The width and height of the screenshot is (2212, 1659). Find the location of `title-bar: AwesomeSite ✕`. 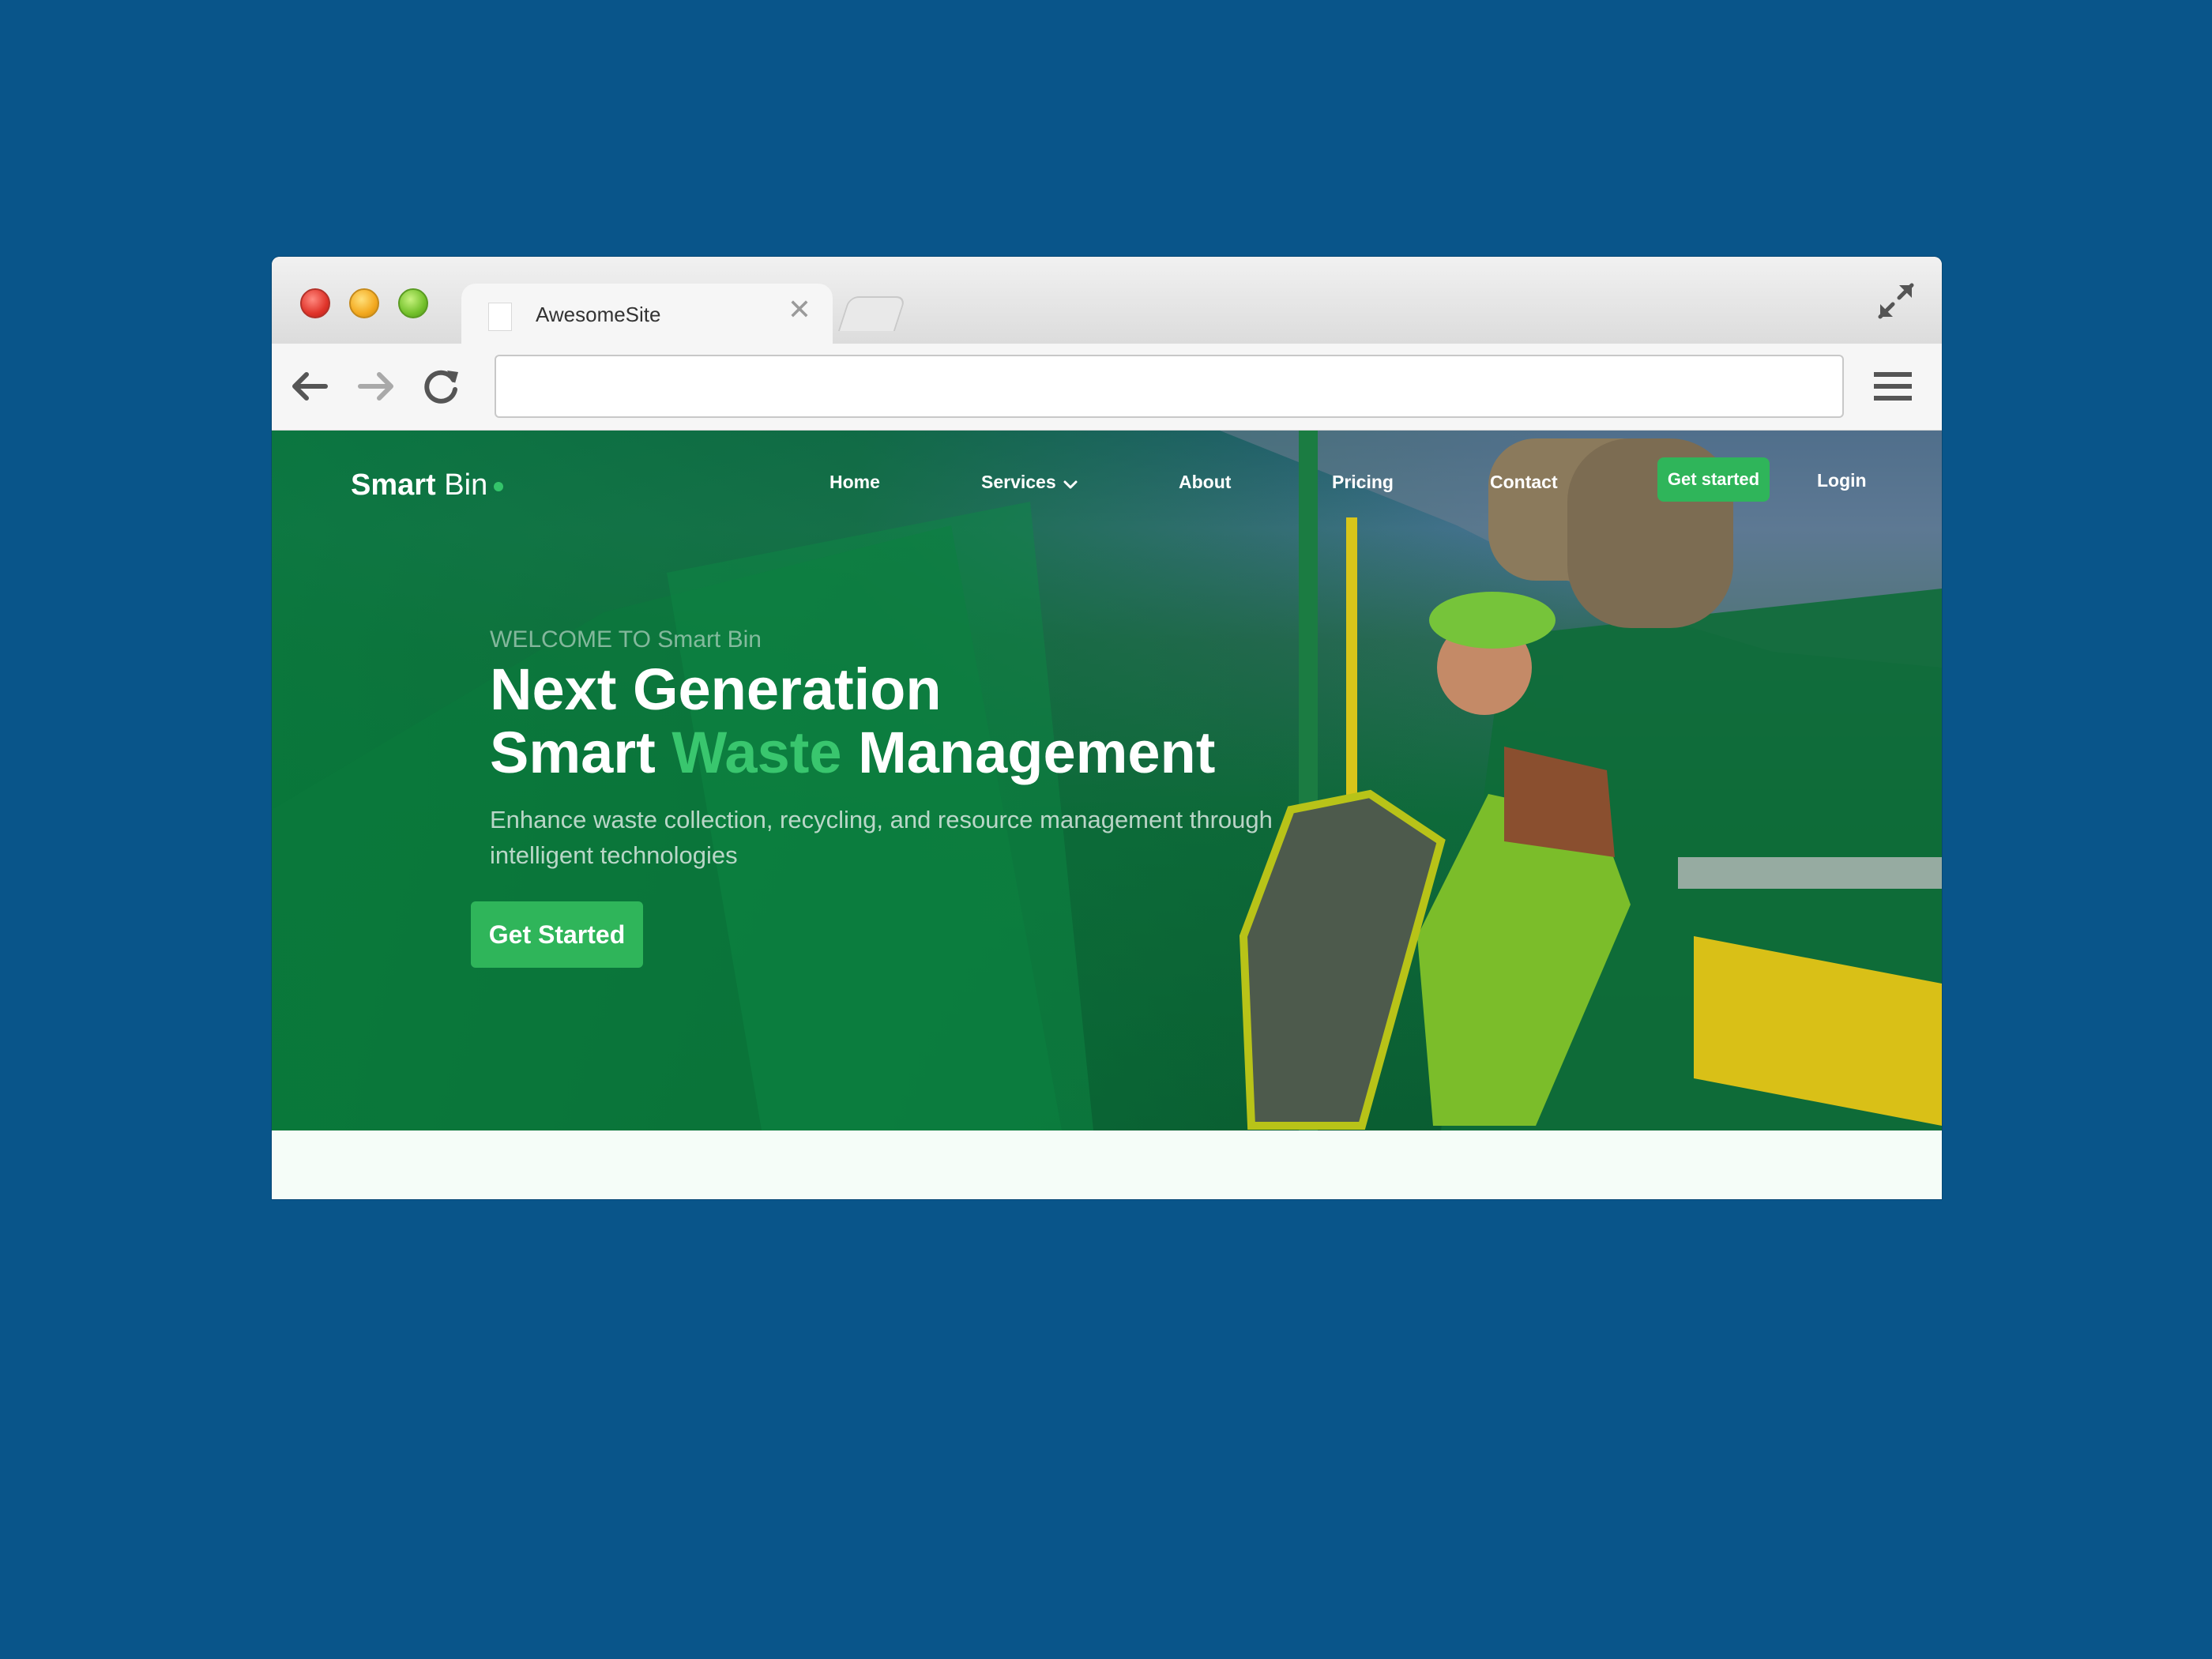

title-bar: AwesomeSite ✕ is located at coordinates (1107, 302).